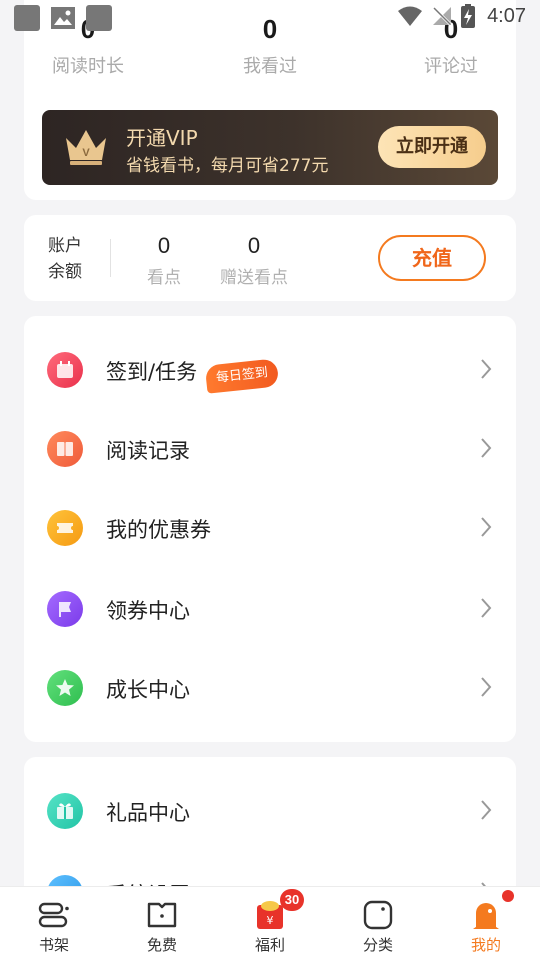 The width and height of the screenshot is (540, 960). Describe the element at coordinates (468, 16) in the screenshot. I see `battery-icon` at that location.